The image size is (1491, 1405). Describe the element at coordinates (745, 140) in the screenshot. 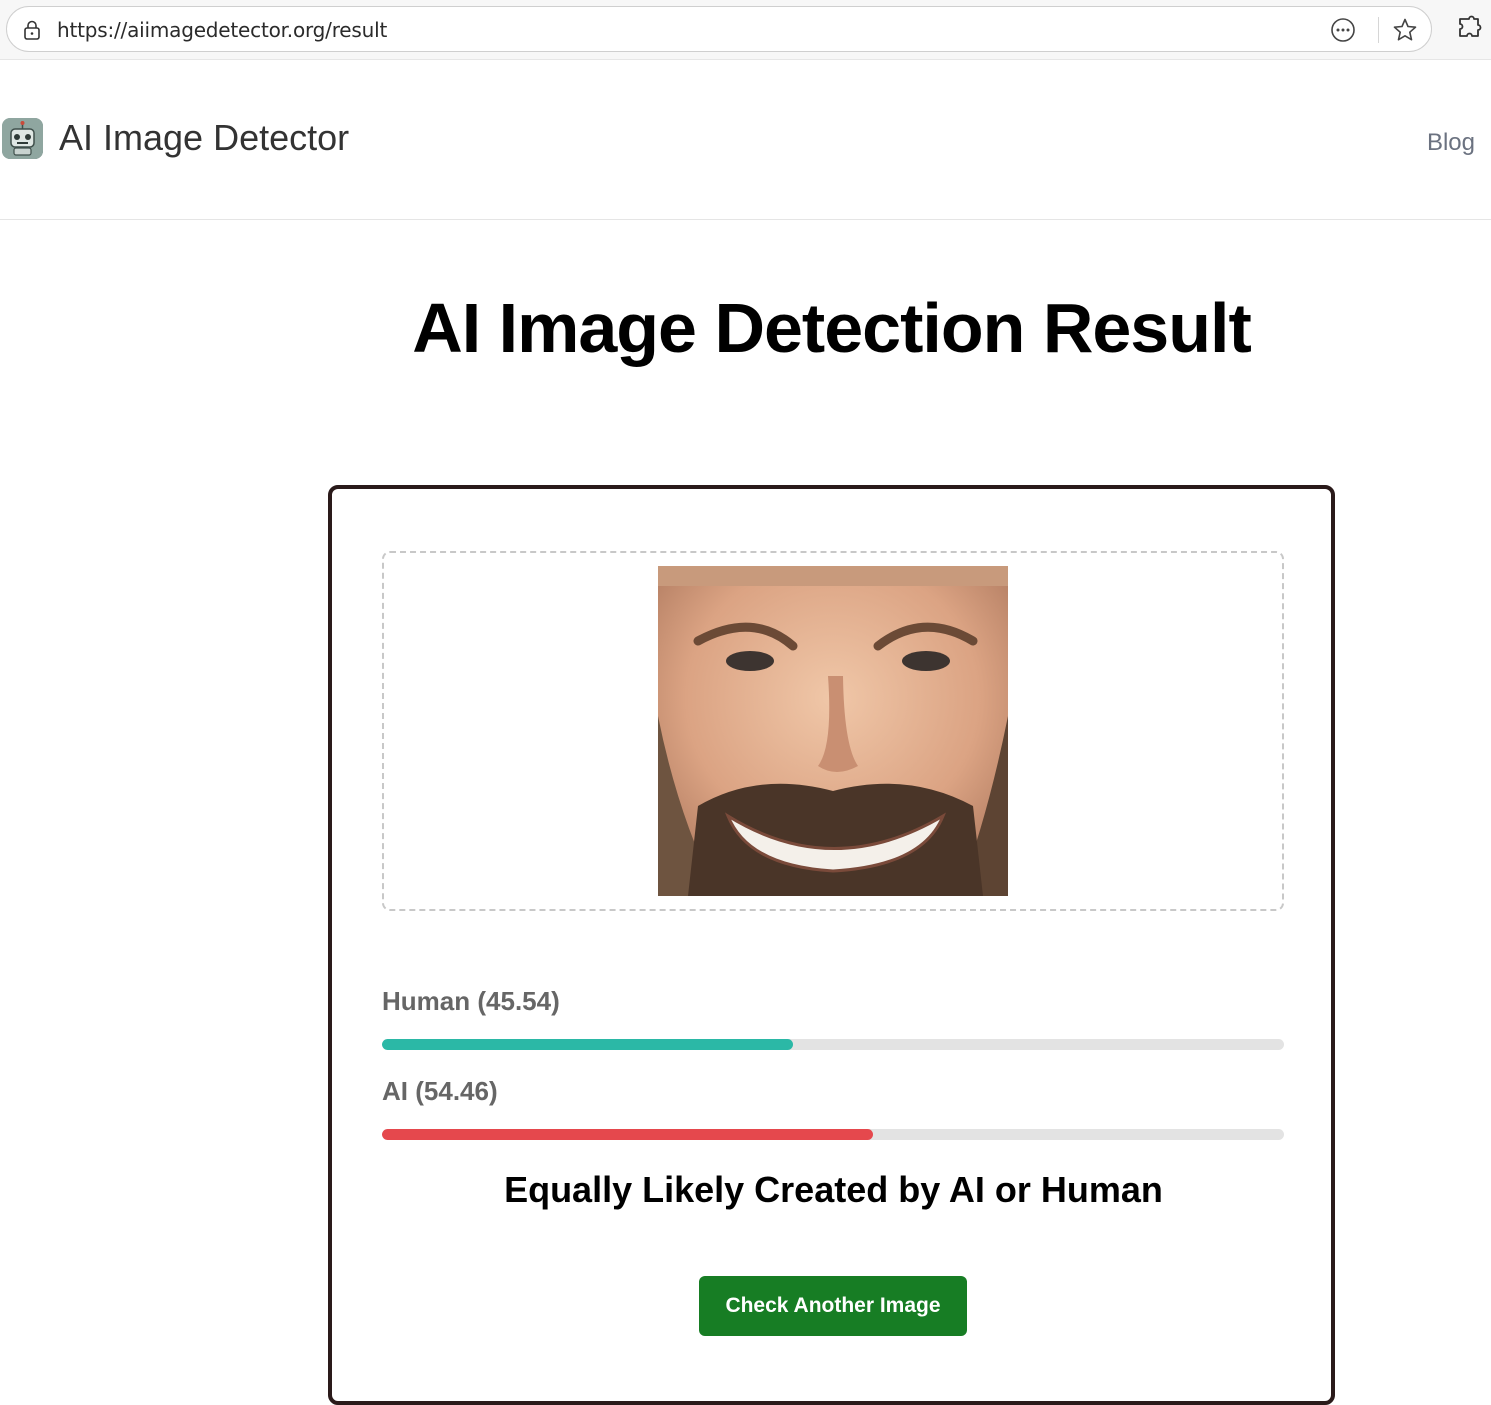

I see `site-header: AI Image Detector Blog` at that location.